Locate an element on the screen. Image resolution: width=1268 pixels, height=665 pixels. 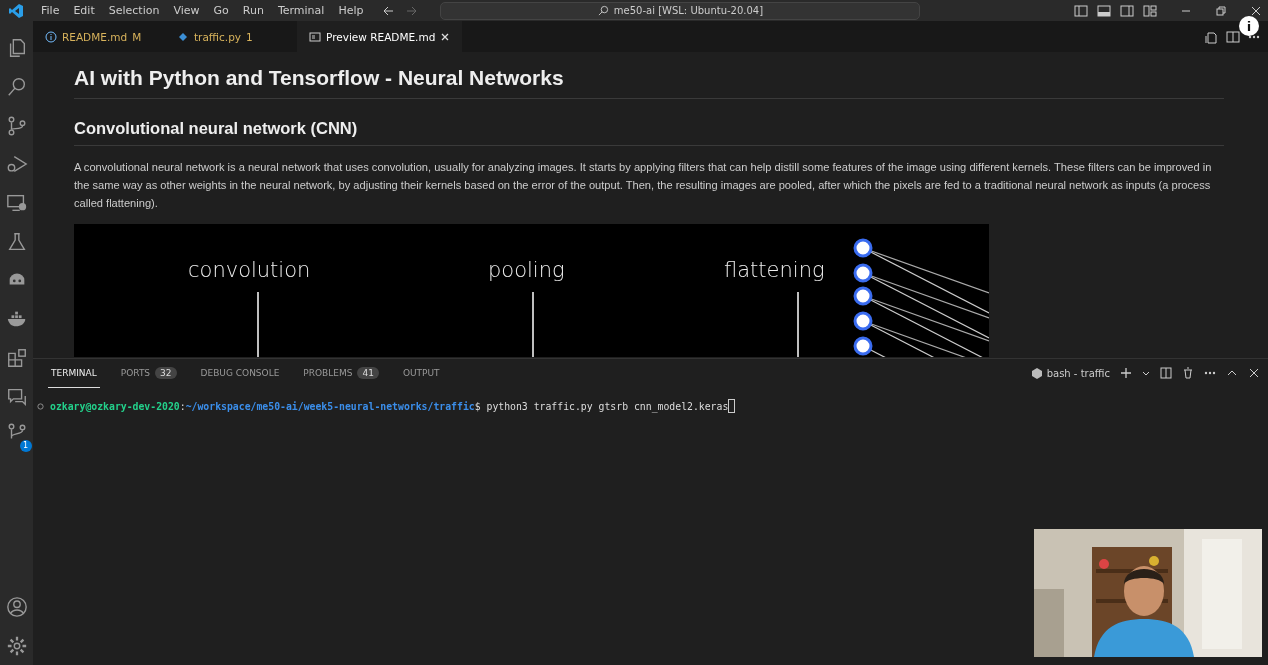
menu-item: Help is located at coordinates (351, 10).